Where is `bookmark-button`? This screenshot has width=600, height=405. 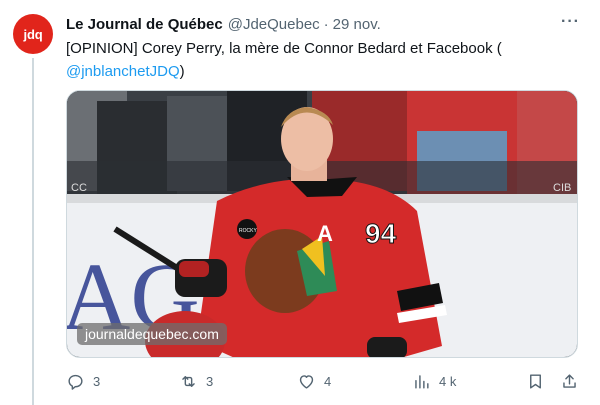 bookmark-button is located at coordinates (535, 381).